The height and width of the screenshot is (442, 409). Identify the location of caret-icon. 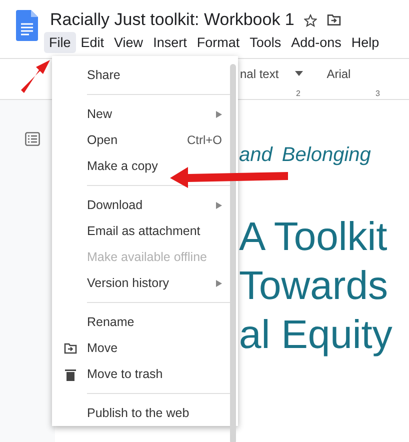
(298, 73).